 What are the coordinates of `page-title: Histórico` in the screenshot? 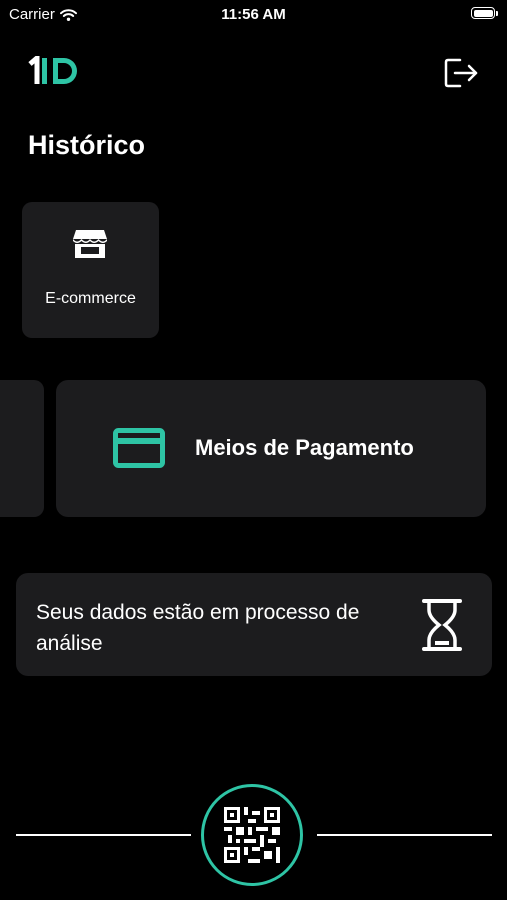 It's located at (87, 145).